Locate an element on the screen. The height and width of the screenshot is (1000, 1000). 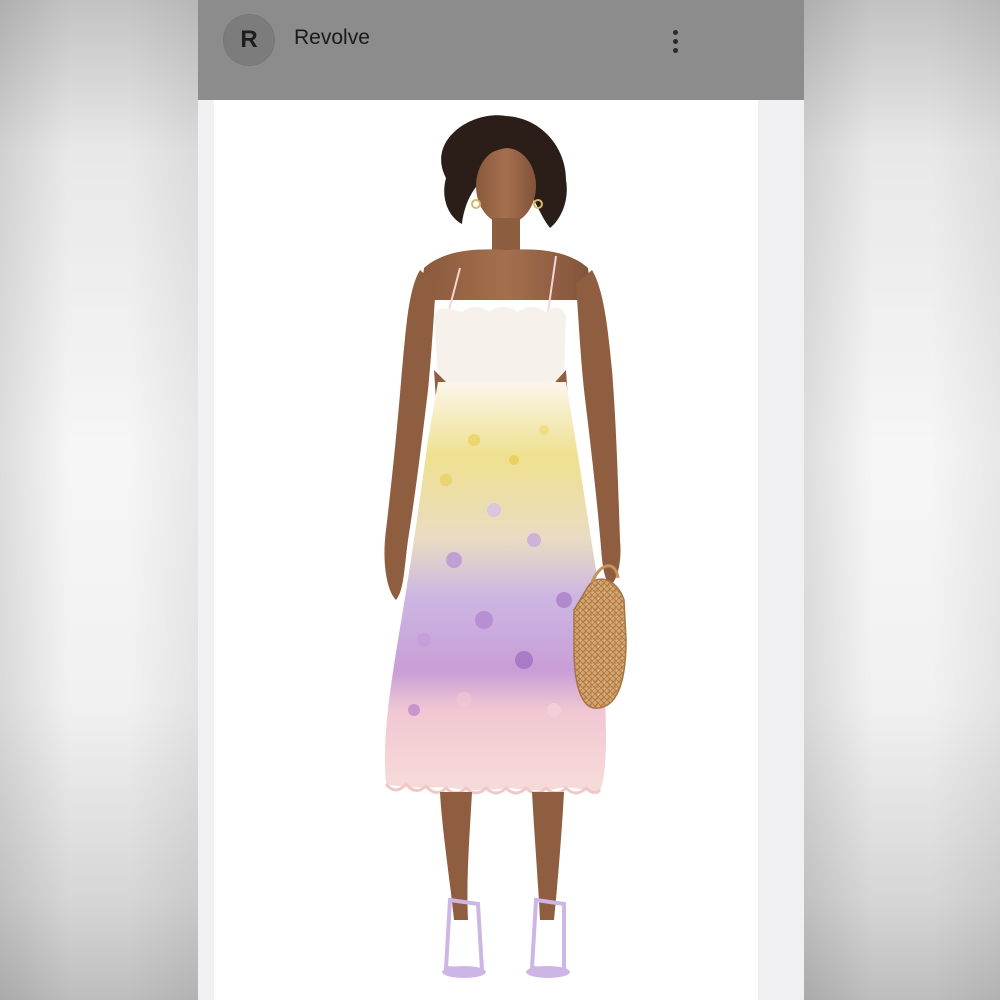
app-header: R Revolve is located at coordinates (501, 50).